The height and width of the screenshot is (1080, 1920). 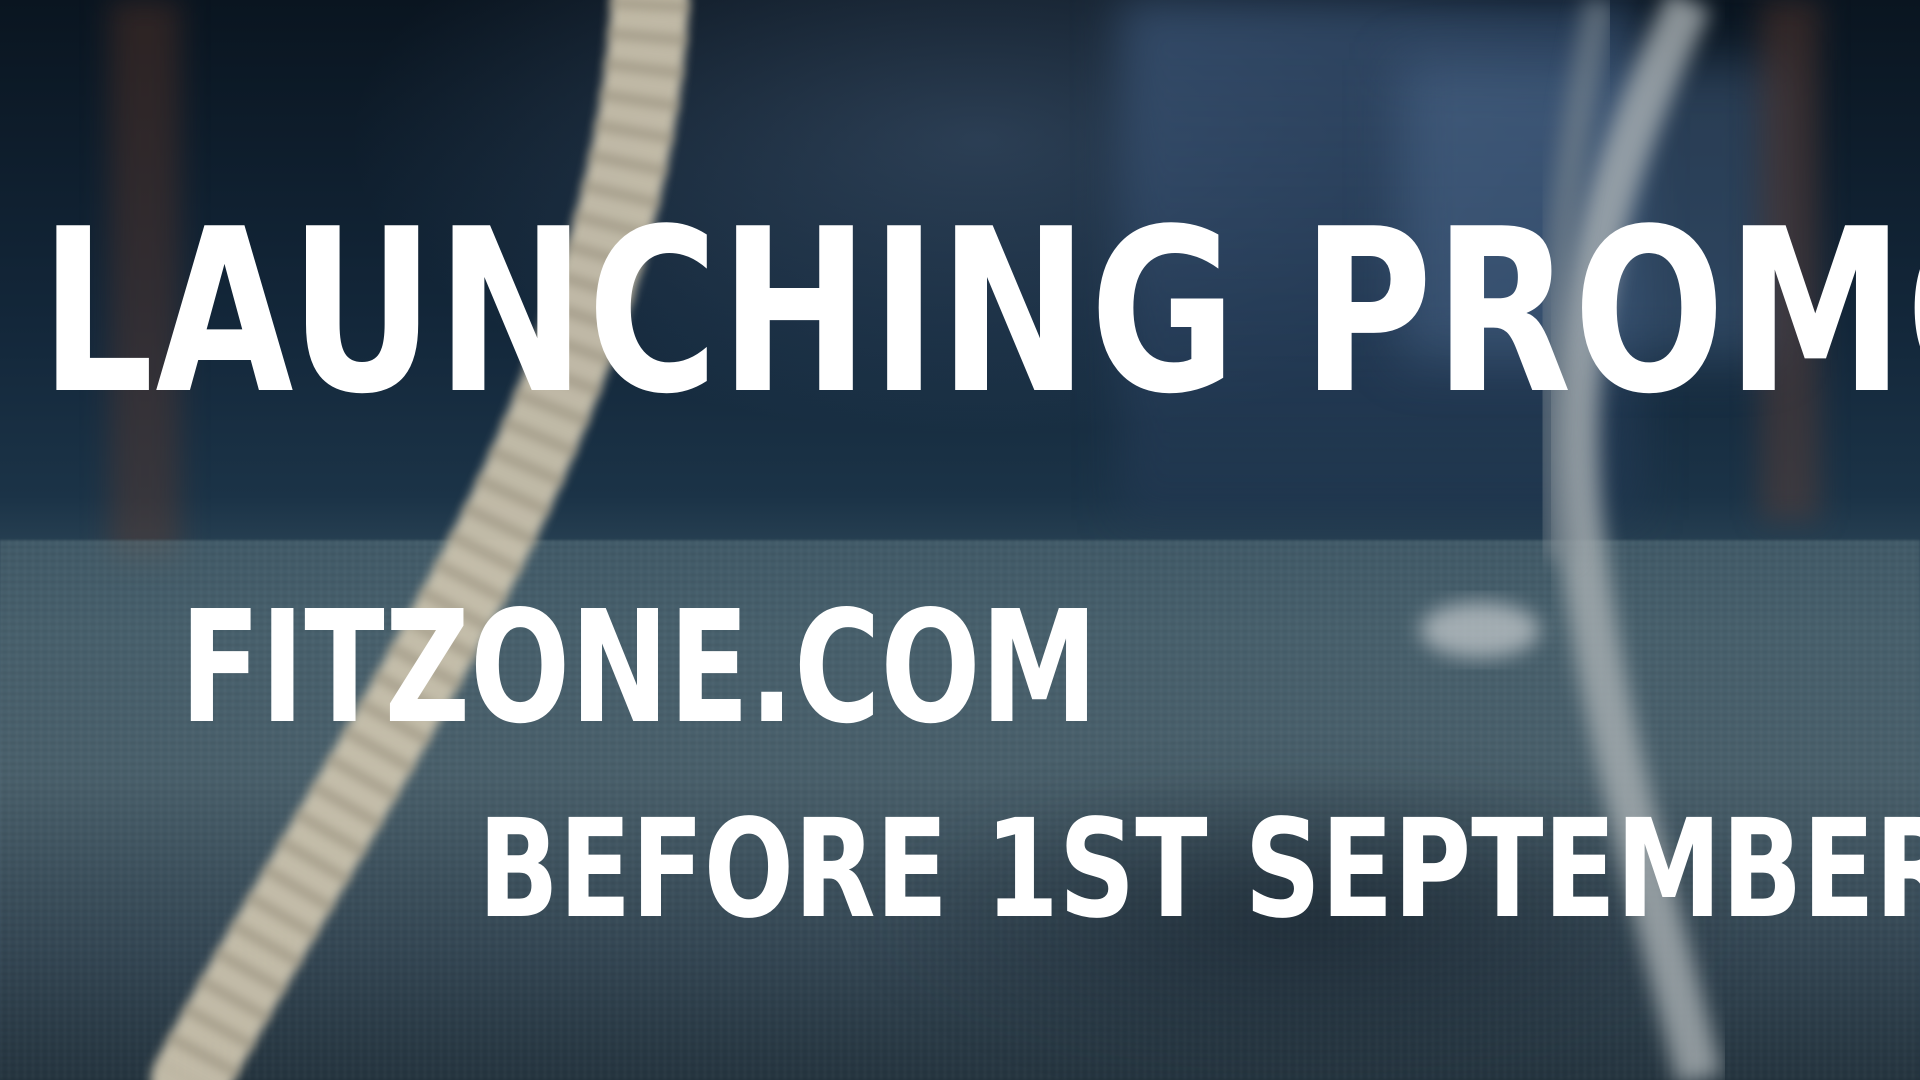 I want to click on shoe-blur, so click(x=1480, y=630).